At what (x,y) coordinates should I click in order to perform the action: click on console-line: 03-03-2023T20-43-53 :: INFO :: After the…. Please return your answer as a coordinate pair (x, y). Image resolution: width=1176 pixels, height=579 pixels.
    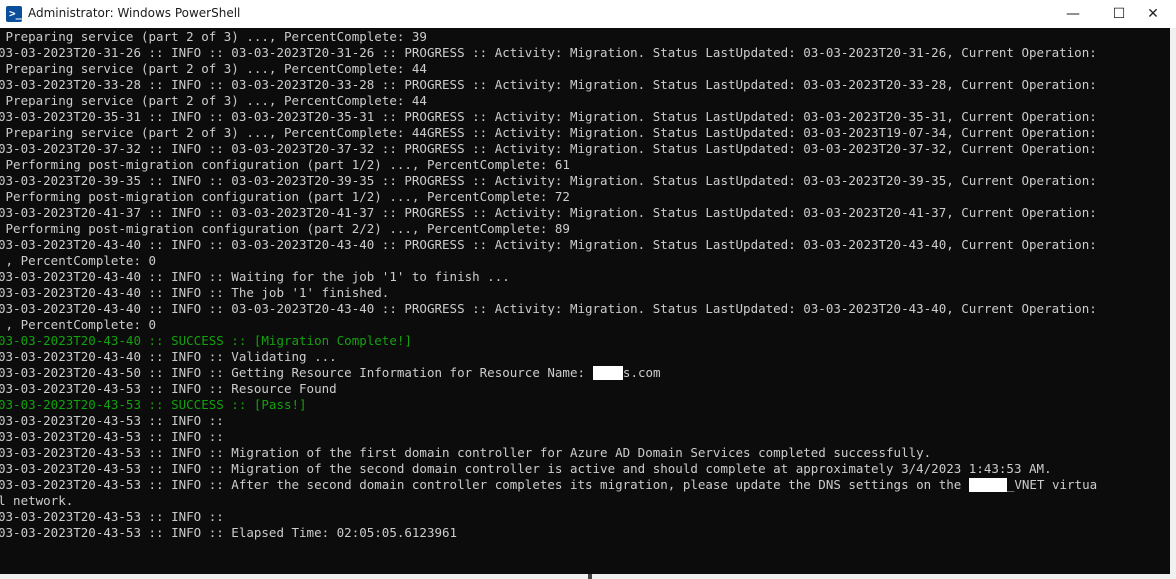
    Looking at the image, I should click on (548, 485).